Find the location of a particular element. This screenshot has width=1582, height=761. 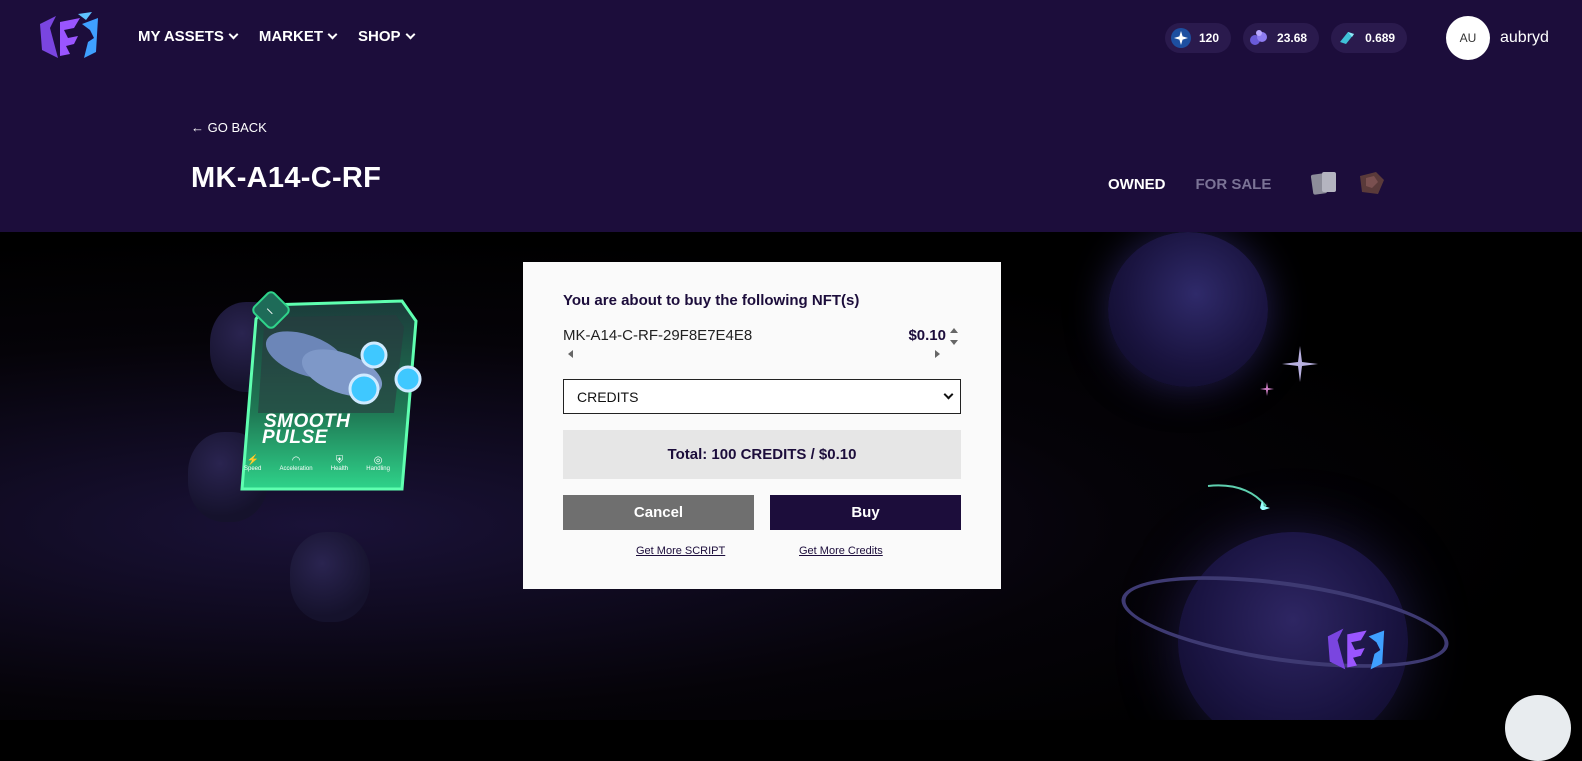

balance-star-value: 120 is located at coordinates (1209, 38).